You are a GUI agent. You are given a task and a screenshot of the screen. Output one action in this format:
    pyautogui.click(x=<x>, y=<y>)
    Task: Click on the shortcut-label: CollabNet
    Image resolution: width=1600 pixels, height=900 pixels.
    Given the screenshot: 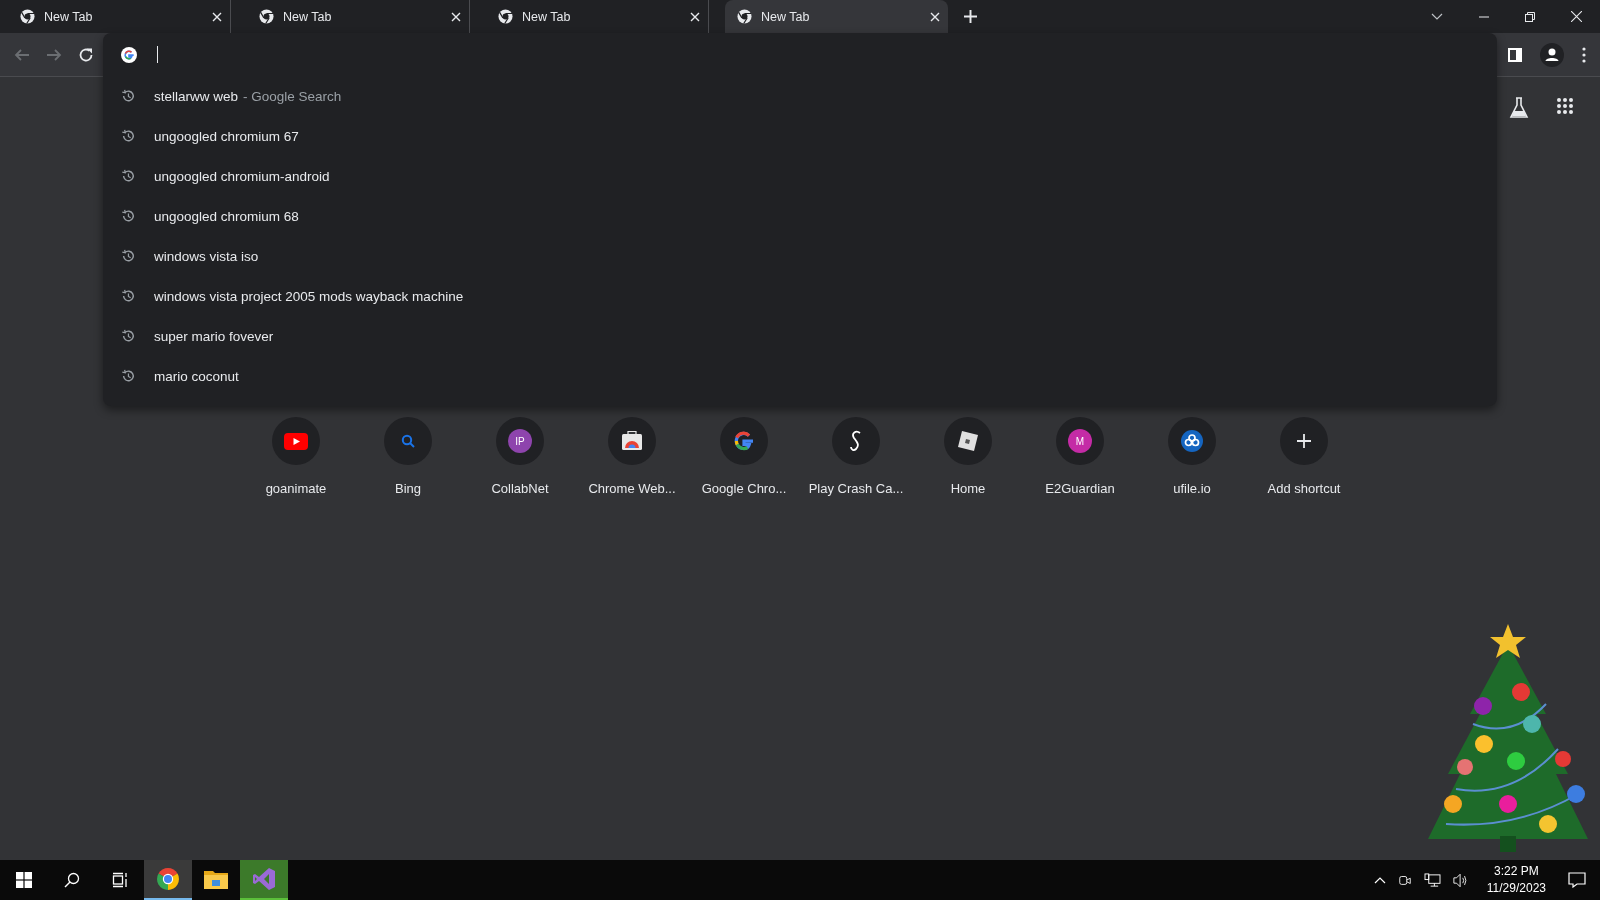 What is the action you would take?
    pyautogui.click(x=520, y=488)
    